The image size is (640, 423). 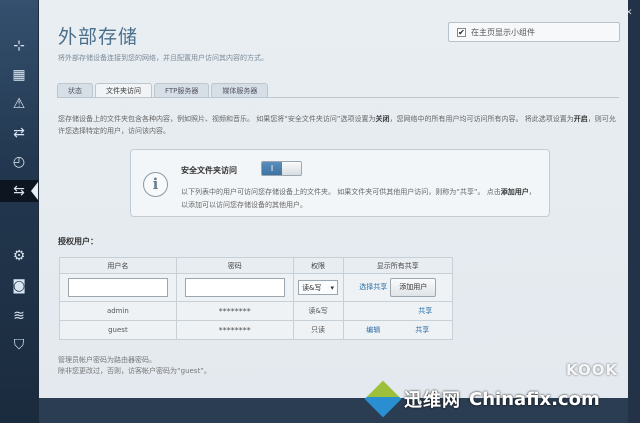 I want to click on tab-status: 状态, so click(x=75, y=90).